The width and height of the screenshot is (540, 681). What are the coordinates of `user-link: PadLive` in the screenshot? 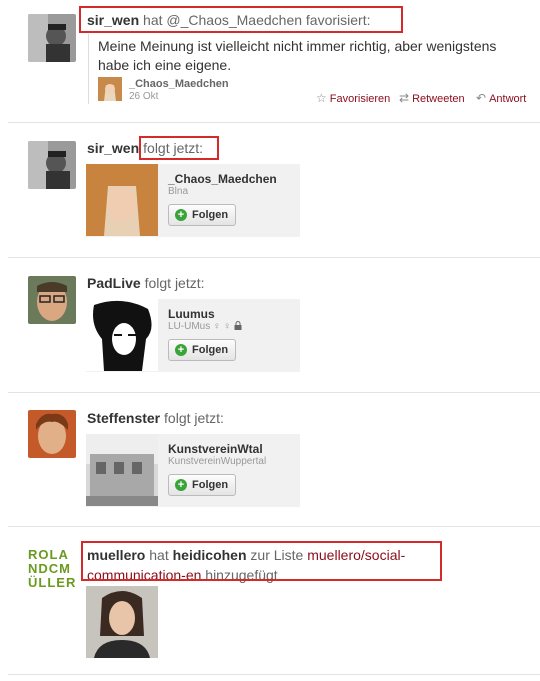 It's located at (114, 283).